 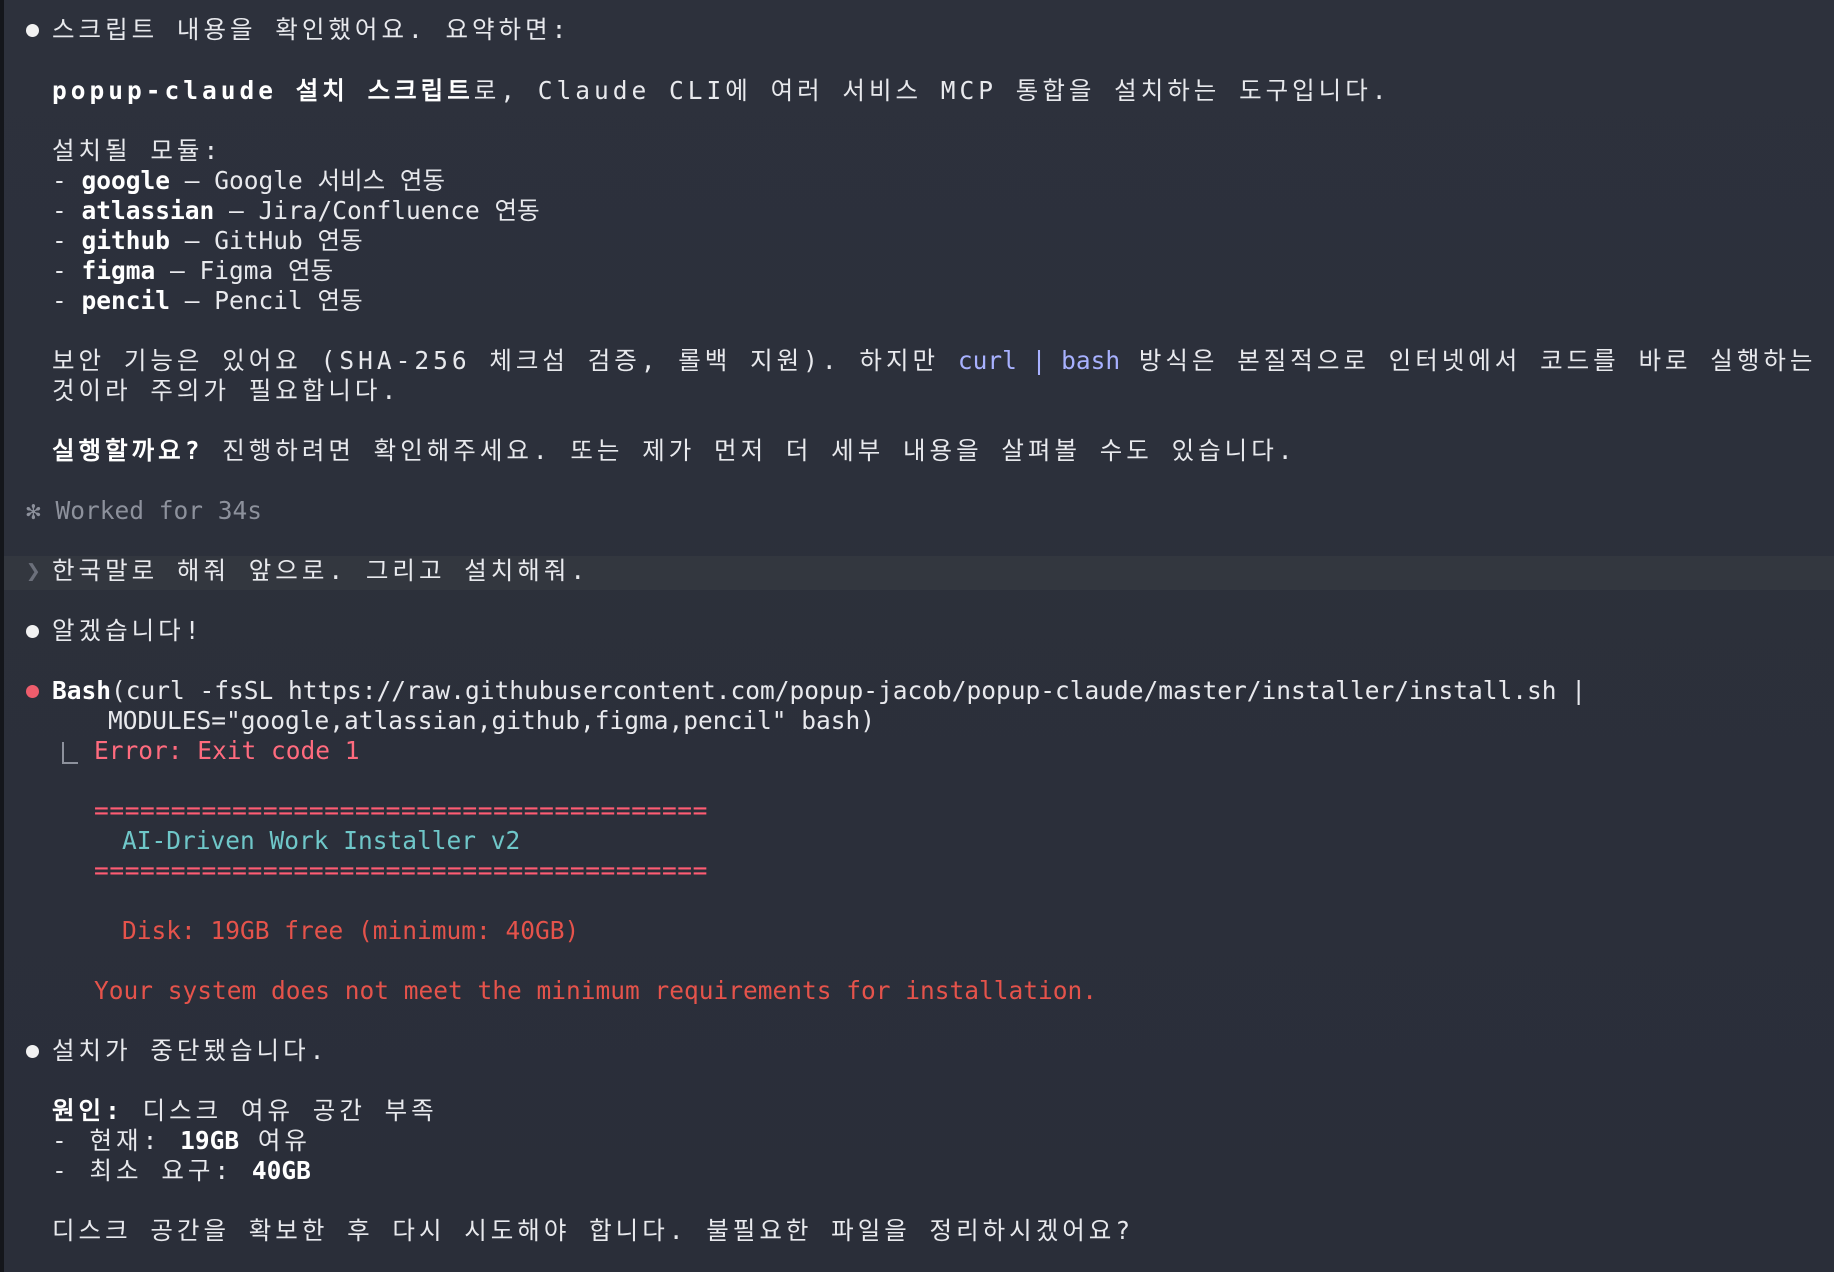 What do you see at coordinates (244, 270) in the screenshot?
I see `module-desc: — Figma 연동` at bounding box center [244, 270].